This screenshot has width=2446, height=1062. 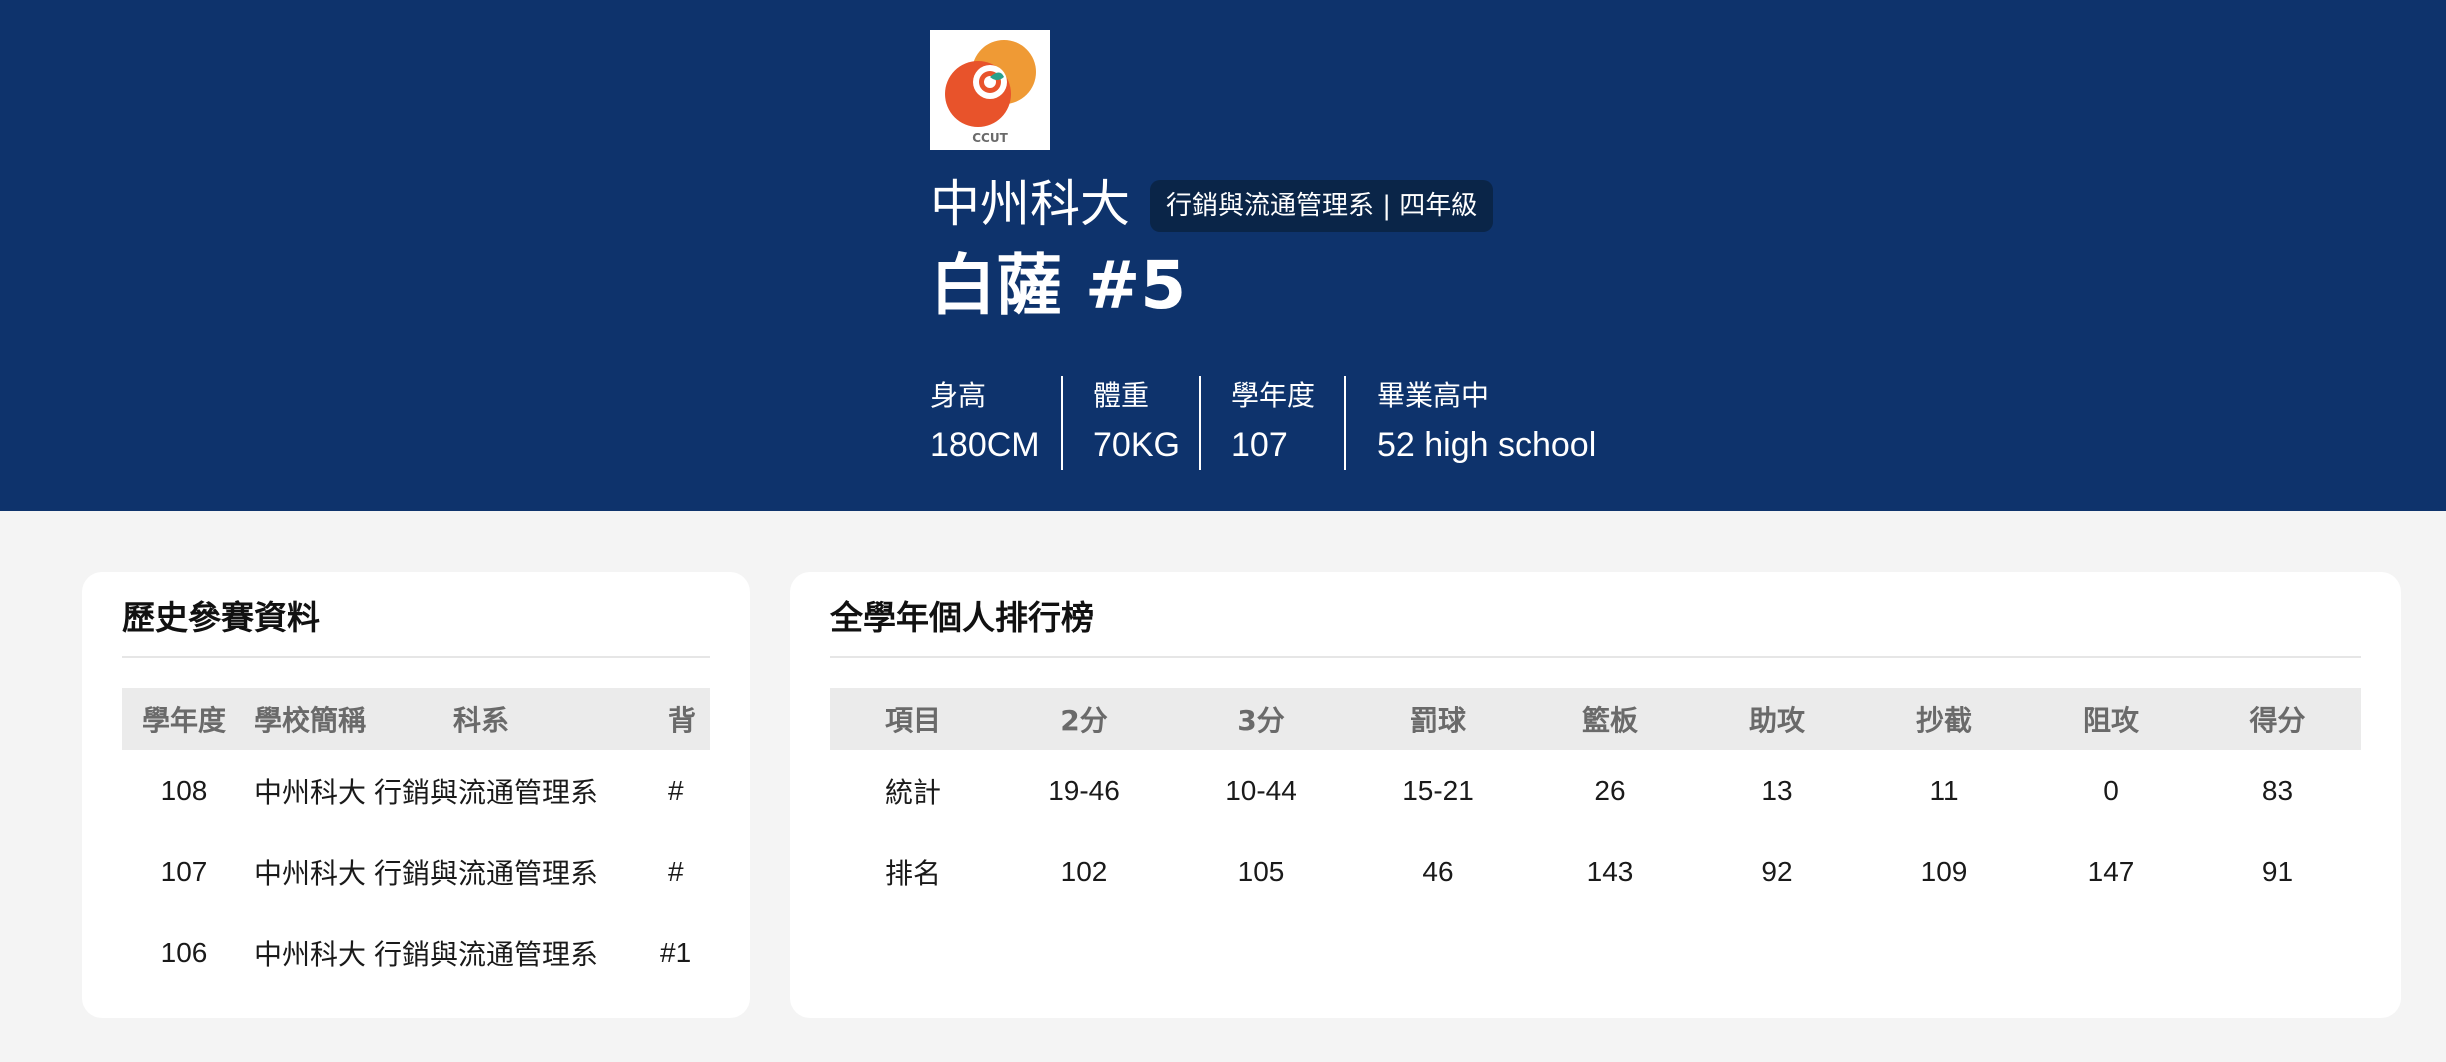 What do you see at coordinates (1438, 871) in the screenshot?
I see `free-throw-rank: 46` at bounding box center [1438, 871].